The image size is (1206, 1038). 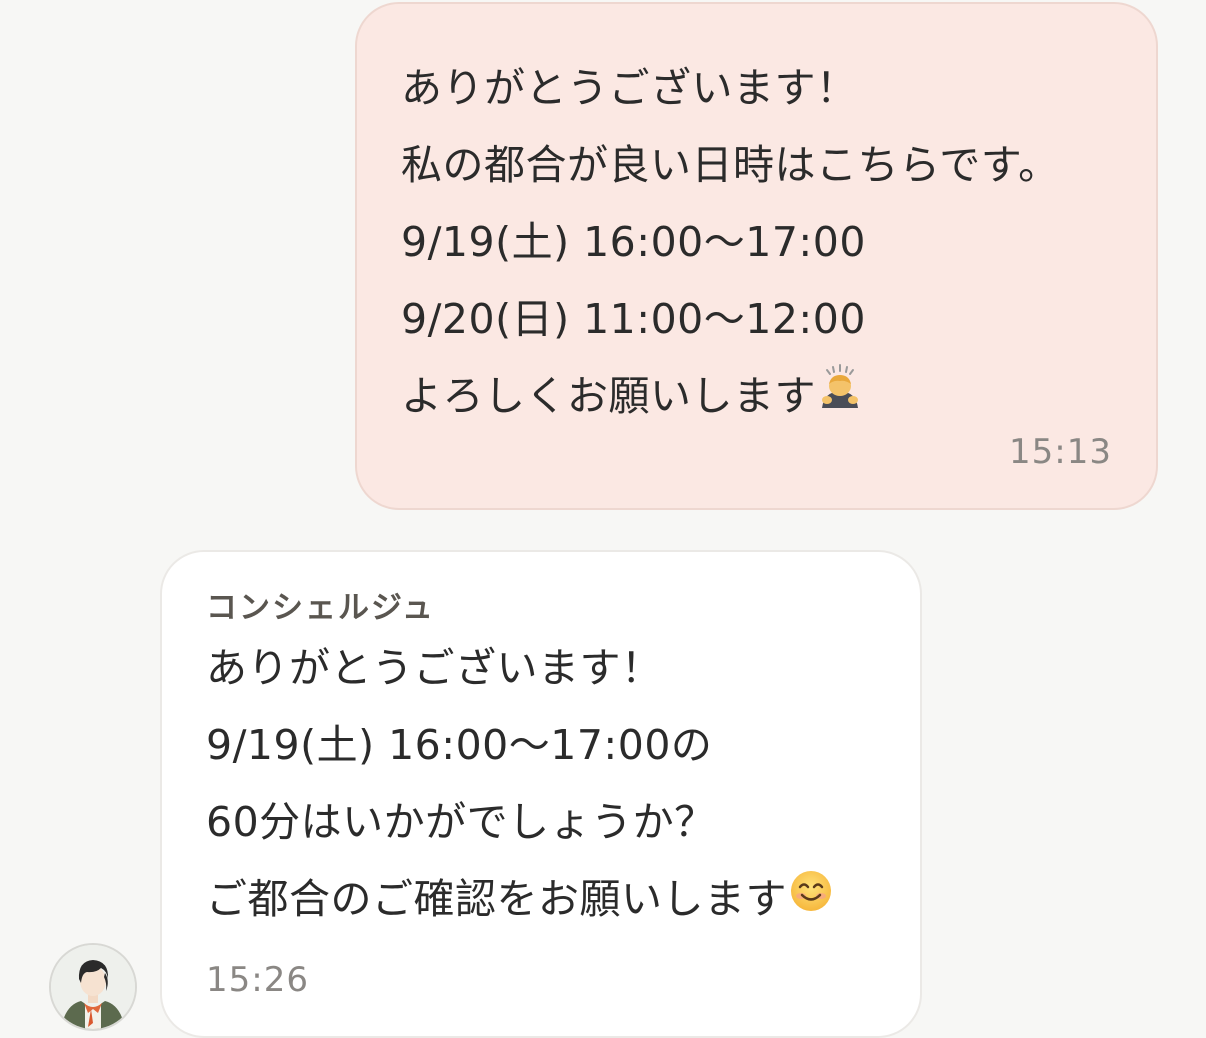 I want to click on message-line: 9/19(土) 16:00〜17:00, so click(x=633, y=242).